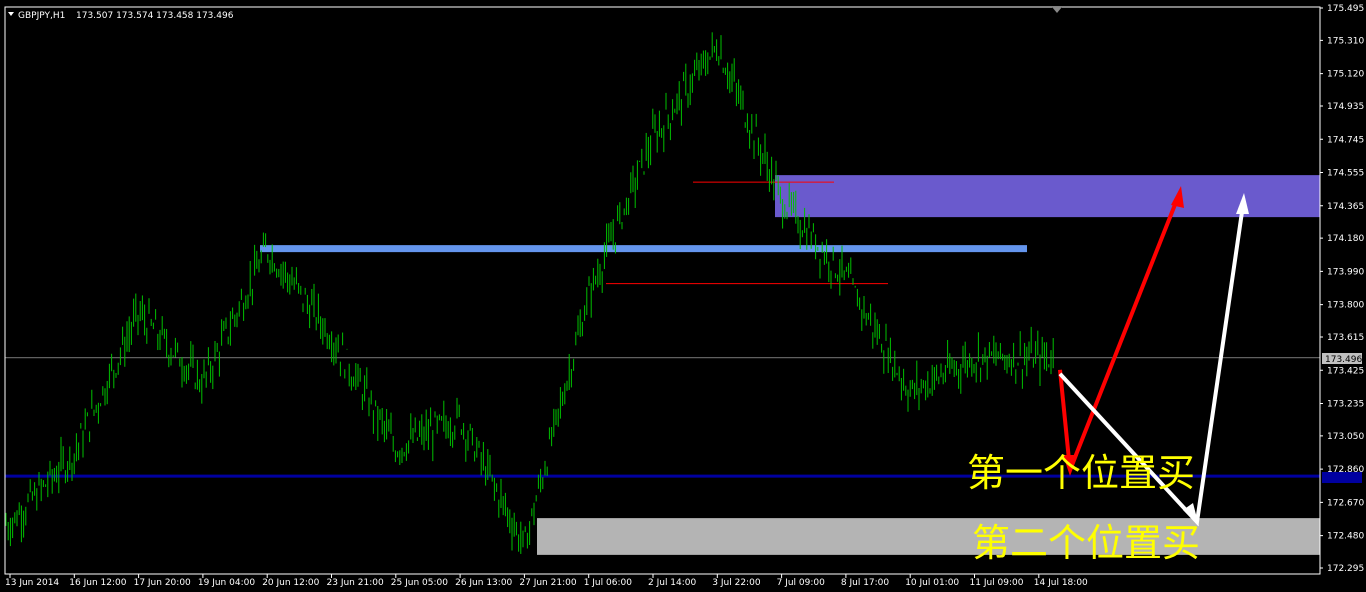  Describe the element at coordinates (672, 583) in the screenshot. I see `x-tick-label: 2 Jul 14:00` at that location.